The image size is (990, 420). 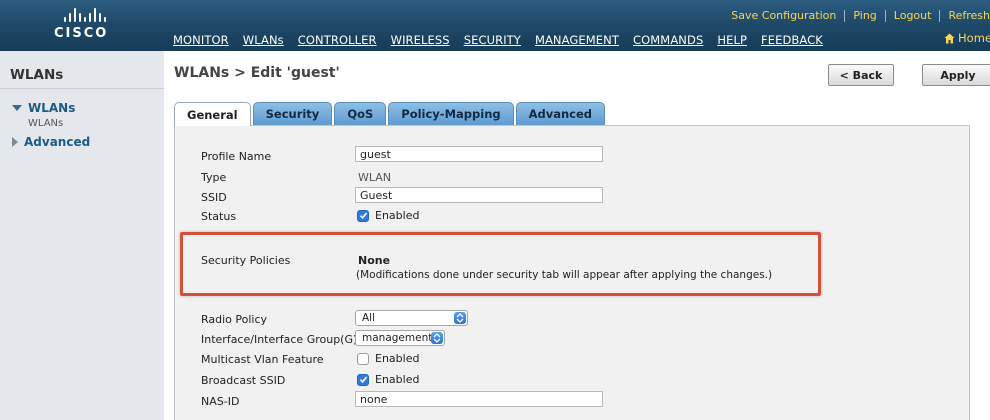 I want to click on content-header: WLANs > Edit 'guest' < Back Apply, so click(x=577, y=75).